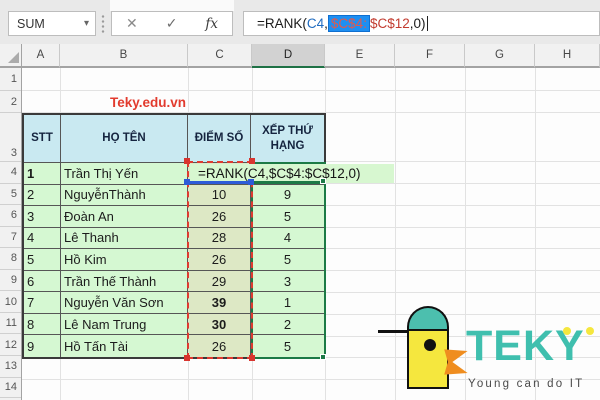 The width and height of the screenshot is (600, 400). What do you see at coordinates (41, 56) in the screenshot?
I see `column-header-a: A` at bounding box center [41, 56].